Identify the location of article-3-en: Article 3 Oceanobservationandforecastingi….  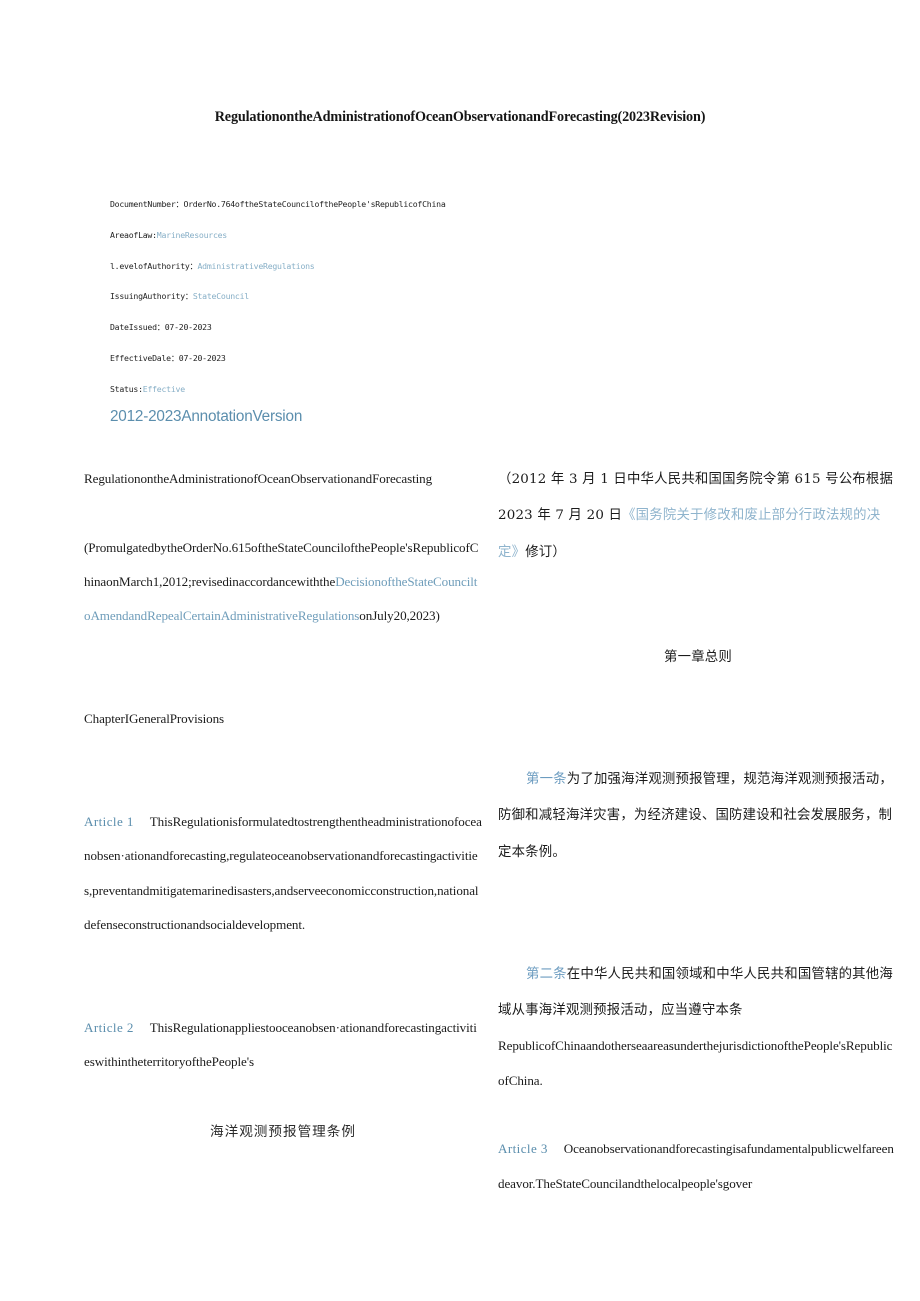
(698, 1166).